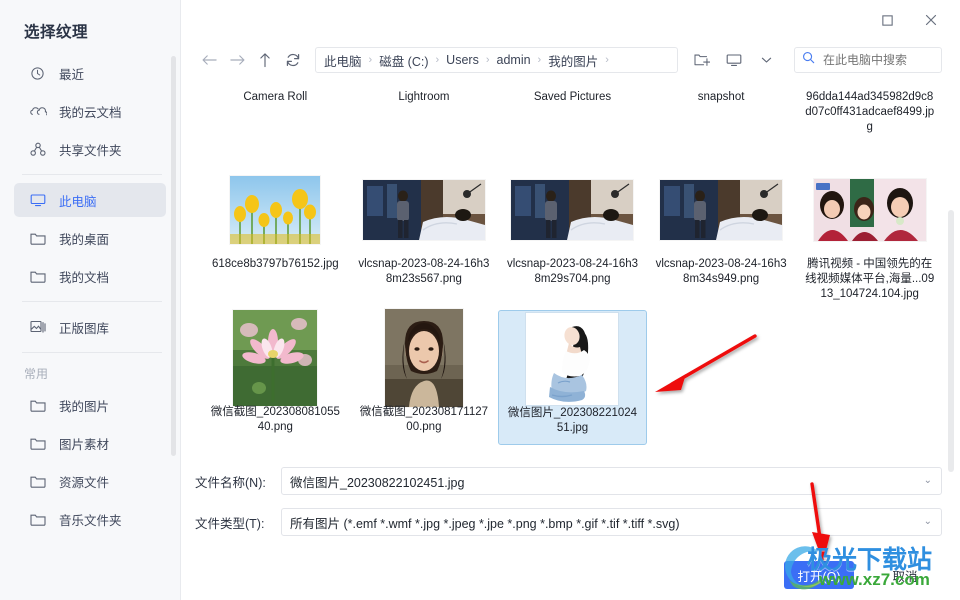  Describe the element at coordinates (173, 256) in the screenshot. I see `sidebar-scrollbar-thumb` at that location.